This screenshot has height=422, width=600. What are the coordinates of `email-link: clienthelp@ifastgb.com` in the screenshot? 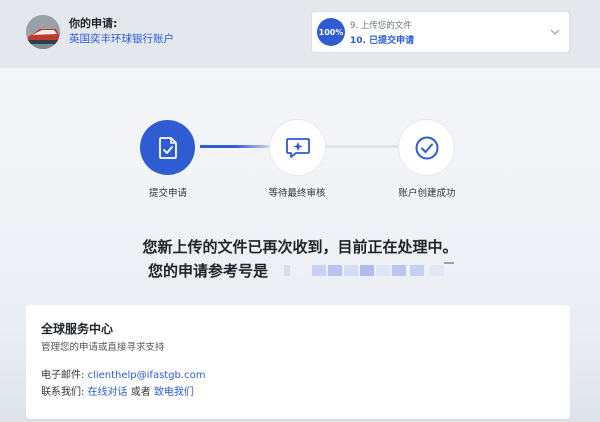 It's located at (147, 375).